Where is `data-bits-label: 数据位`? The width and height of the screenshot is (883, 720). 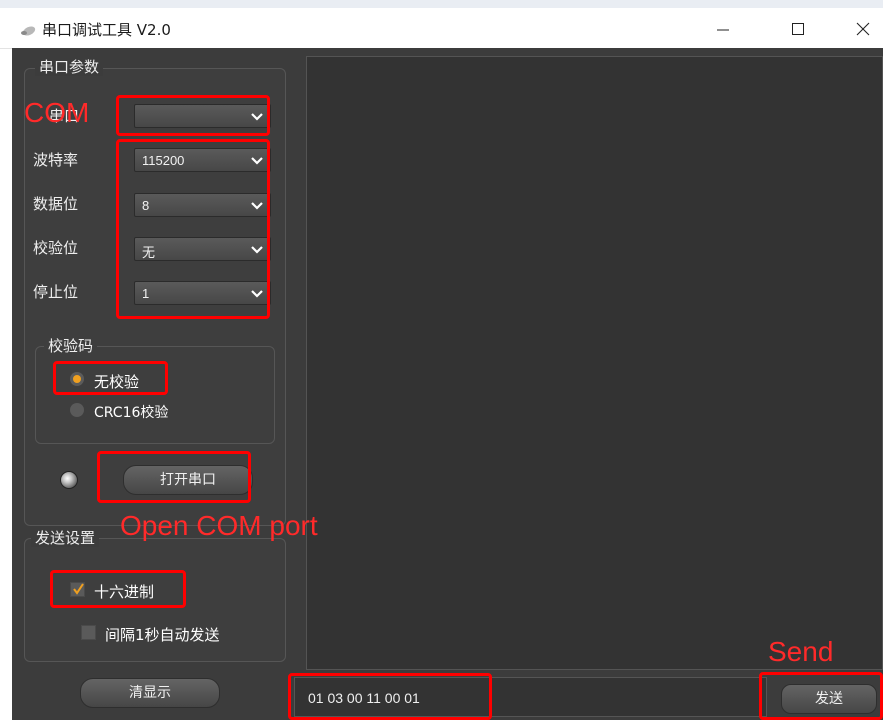
data-bits-label: 数据位 is located at coordinates (56, 204).